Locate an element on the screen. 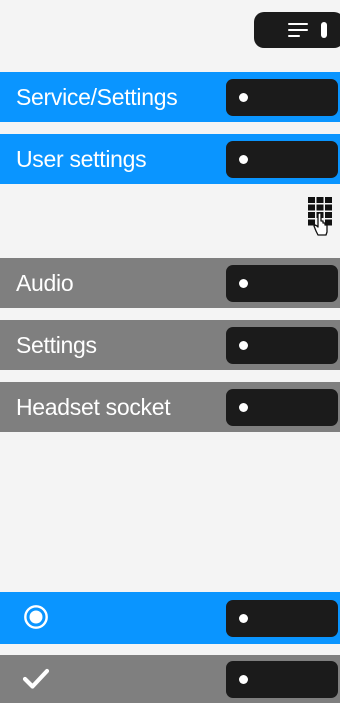 Image resolution: width=340 pixels, height=703 pixels. row-label: Audio is located at coordinates (45, 283).